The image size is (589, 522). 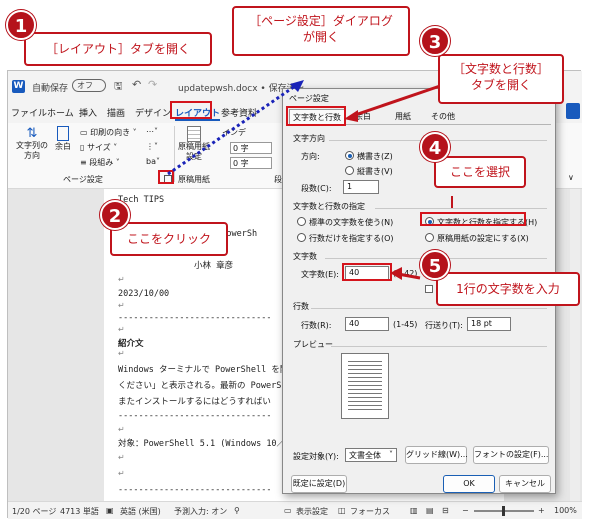 I want to click on step-4-number: 4, so click(x=435, y=148).